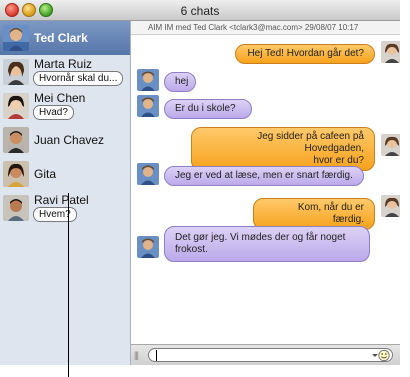 This screenshot has width=410, height=377. Describe the element at coordinates (45, 174) in the screenshot. I see `contact-name: Gita` at that location.